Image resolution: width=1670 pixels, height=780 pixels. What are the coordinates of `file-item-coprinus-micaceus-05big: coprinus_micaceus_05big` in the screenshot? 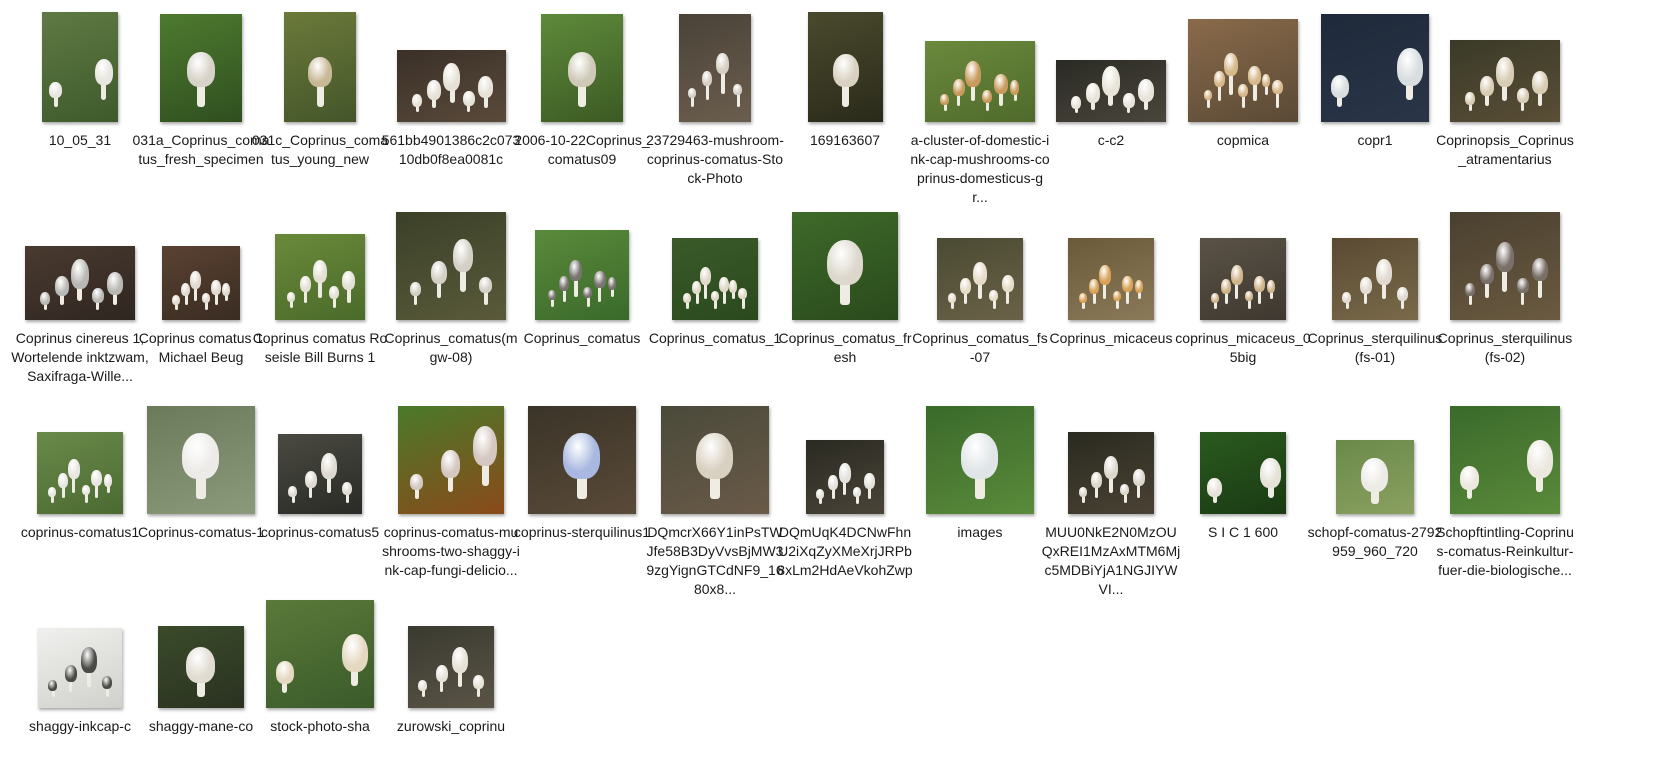 It's located at (1243, 310).